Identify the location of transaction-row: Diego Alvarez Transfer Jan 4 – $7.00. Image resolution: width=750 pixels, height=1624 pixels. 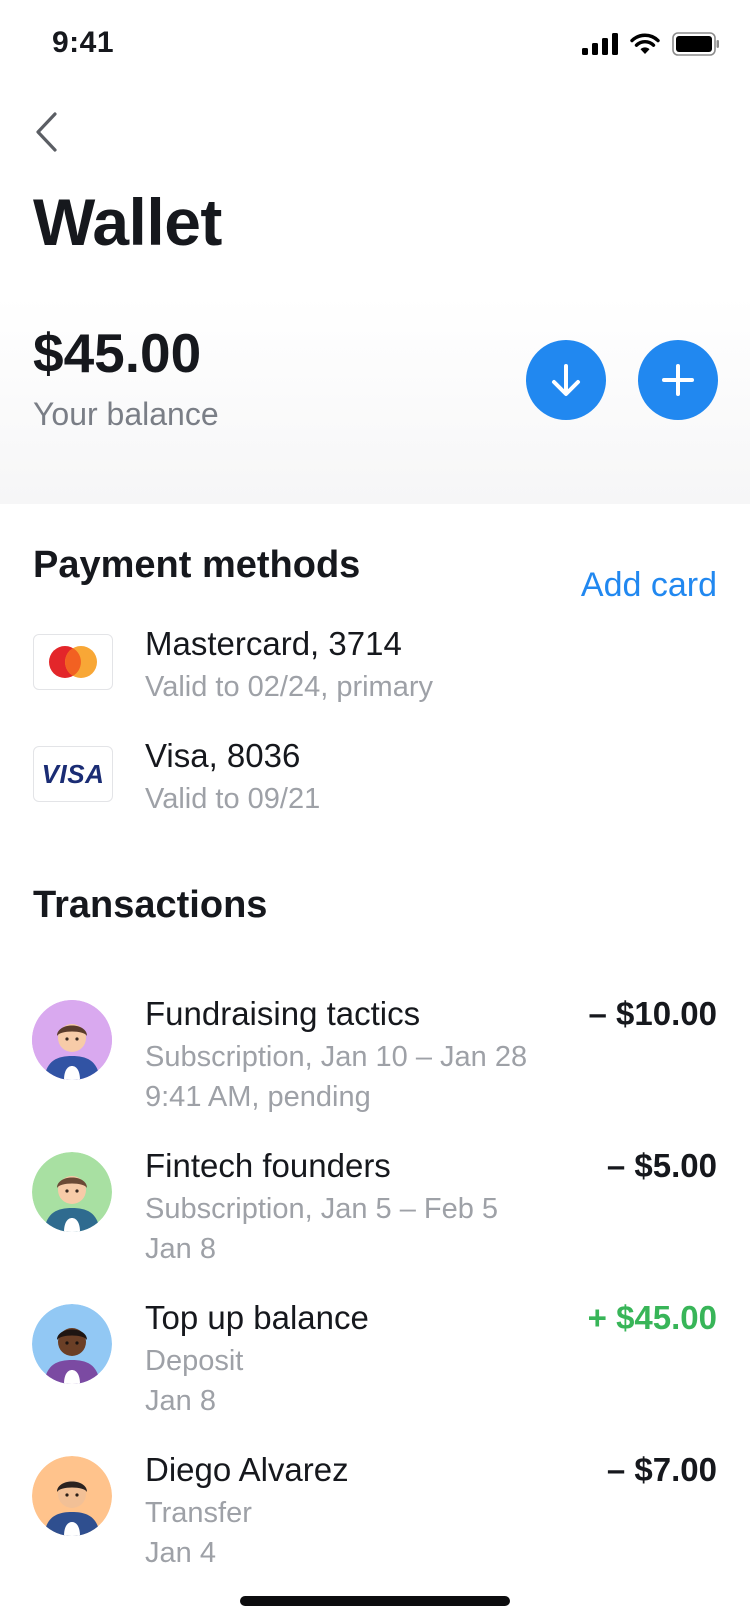
(375, 1523).